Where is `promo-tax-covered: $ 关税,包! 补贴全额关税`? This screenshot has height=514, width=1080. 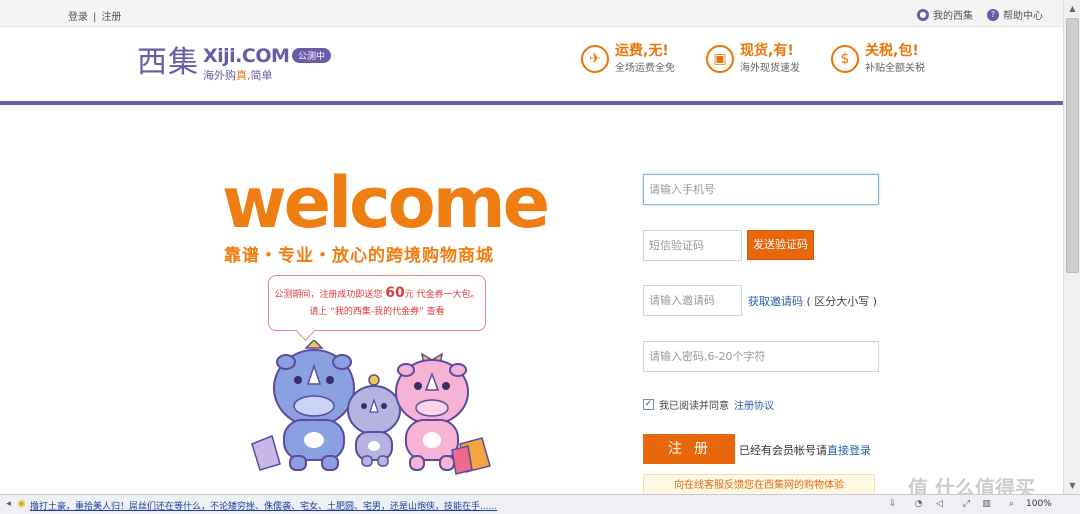
promo-tax-covered: $ 关税,包! 补贴全额关税 is located at coordinates (878, 58).